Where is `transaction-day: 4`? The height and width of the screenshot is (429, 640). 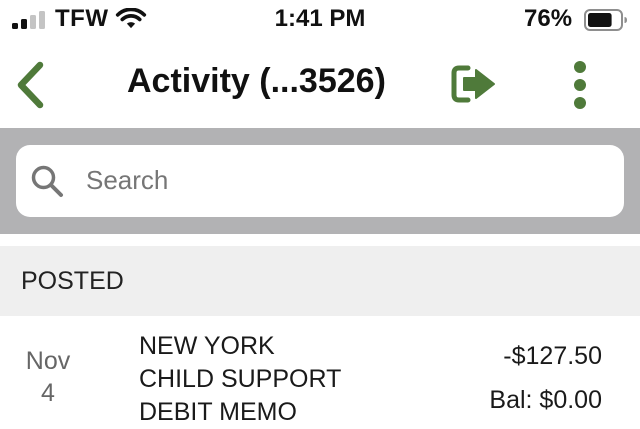 transaction-day: 4 is located at coordinates (48, 393).